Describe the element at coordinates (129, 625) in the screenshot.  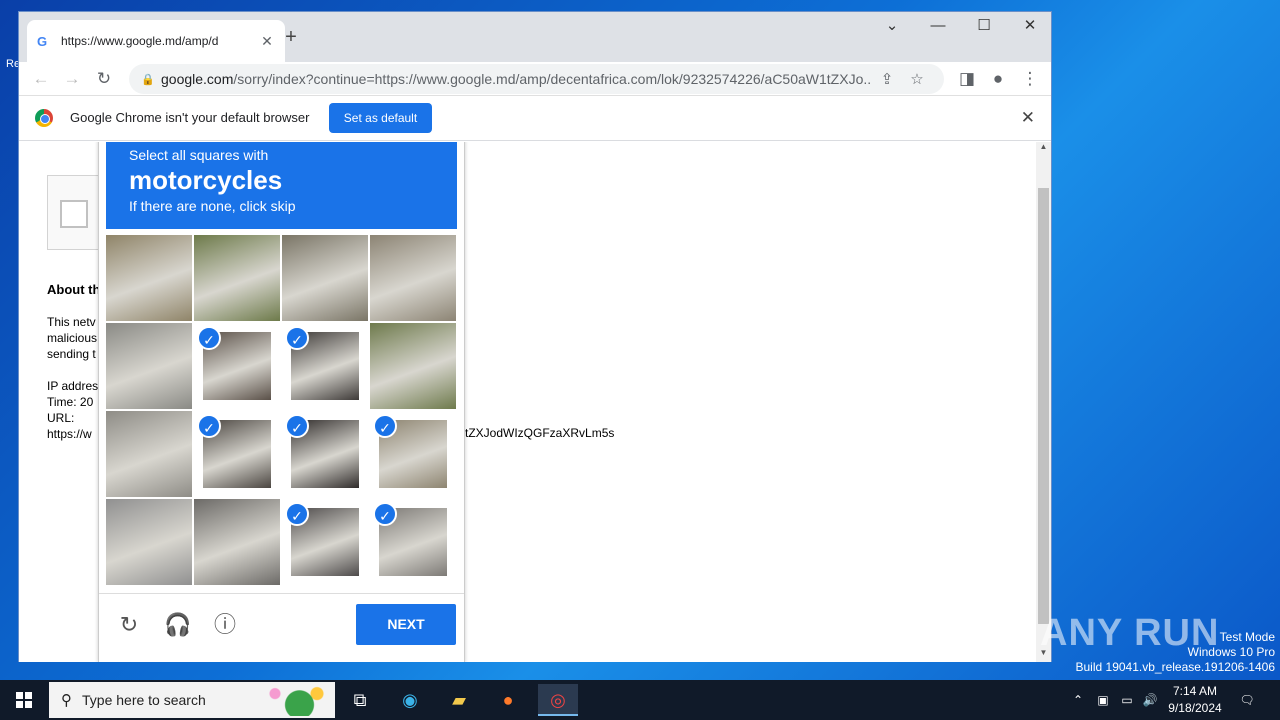
I see `reload-challenge-icon: ↻` at that location.